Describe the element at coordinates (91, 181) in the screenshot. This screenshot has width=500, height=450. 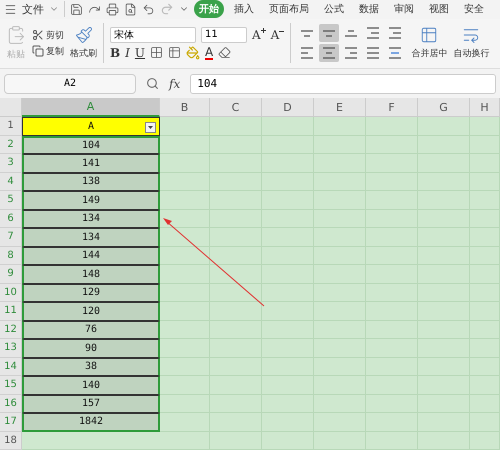
I see `table-cell: 138` at that location.